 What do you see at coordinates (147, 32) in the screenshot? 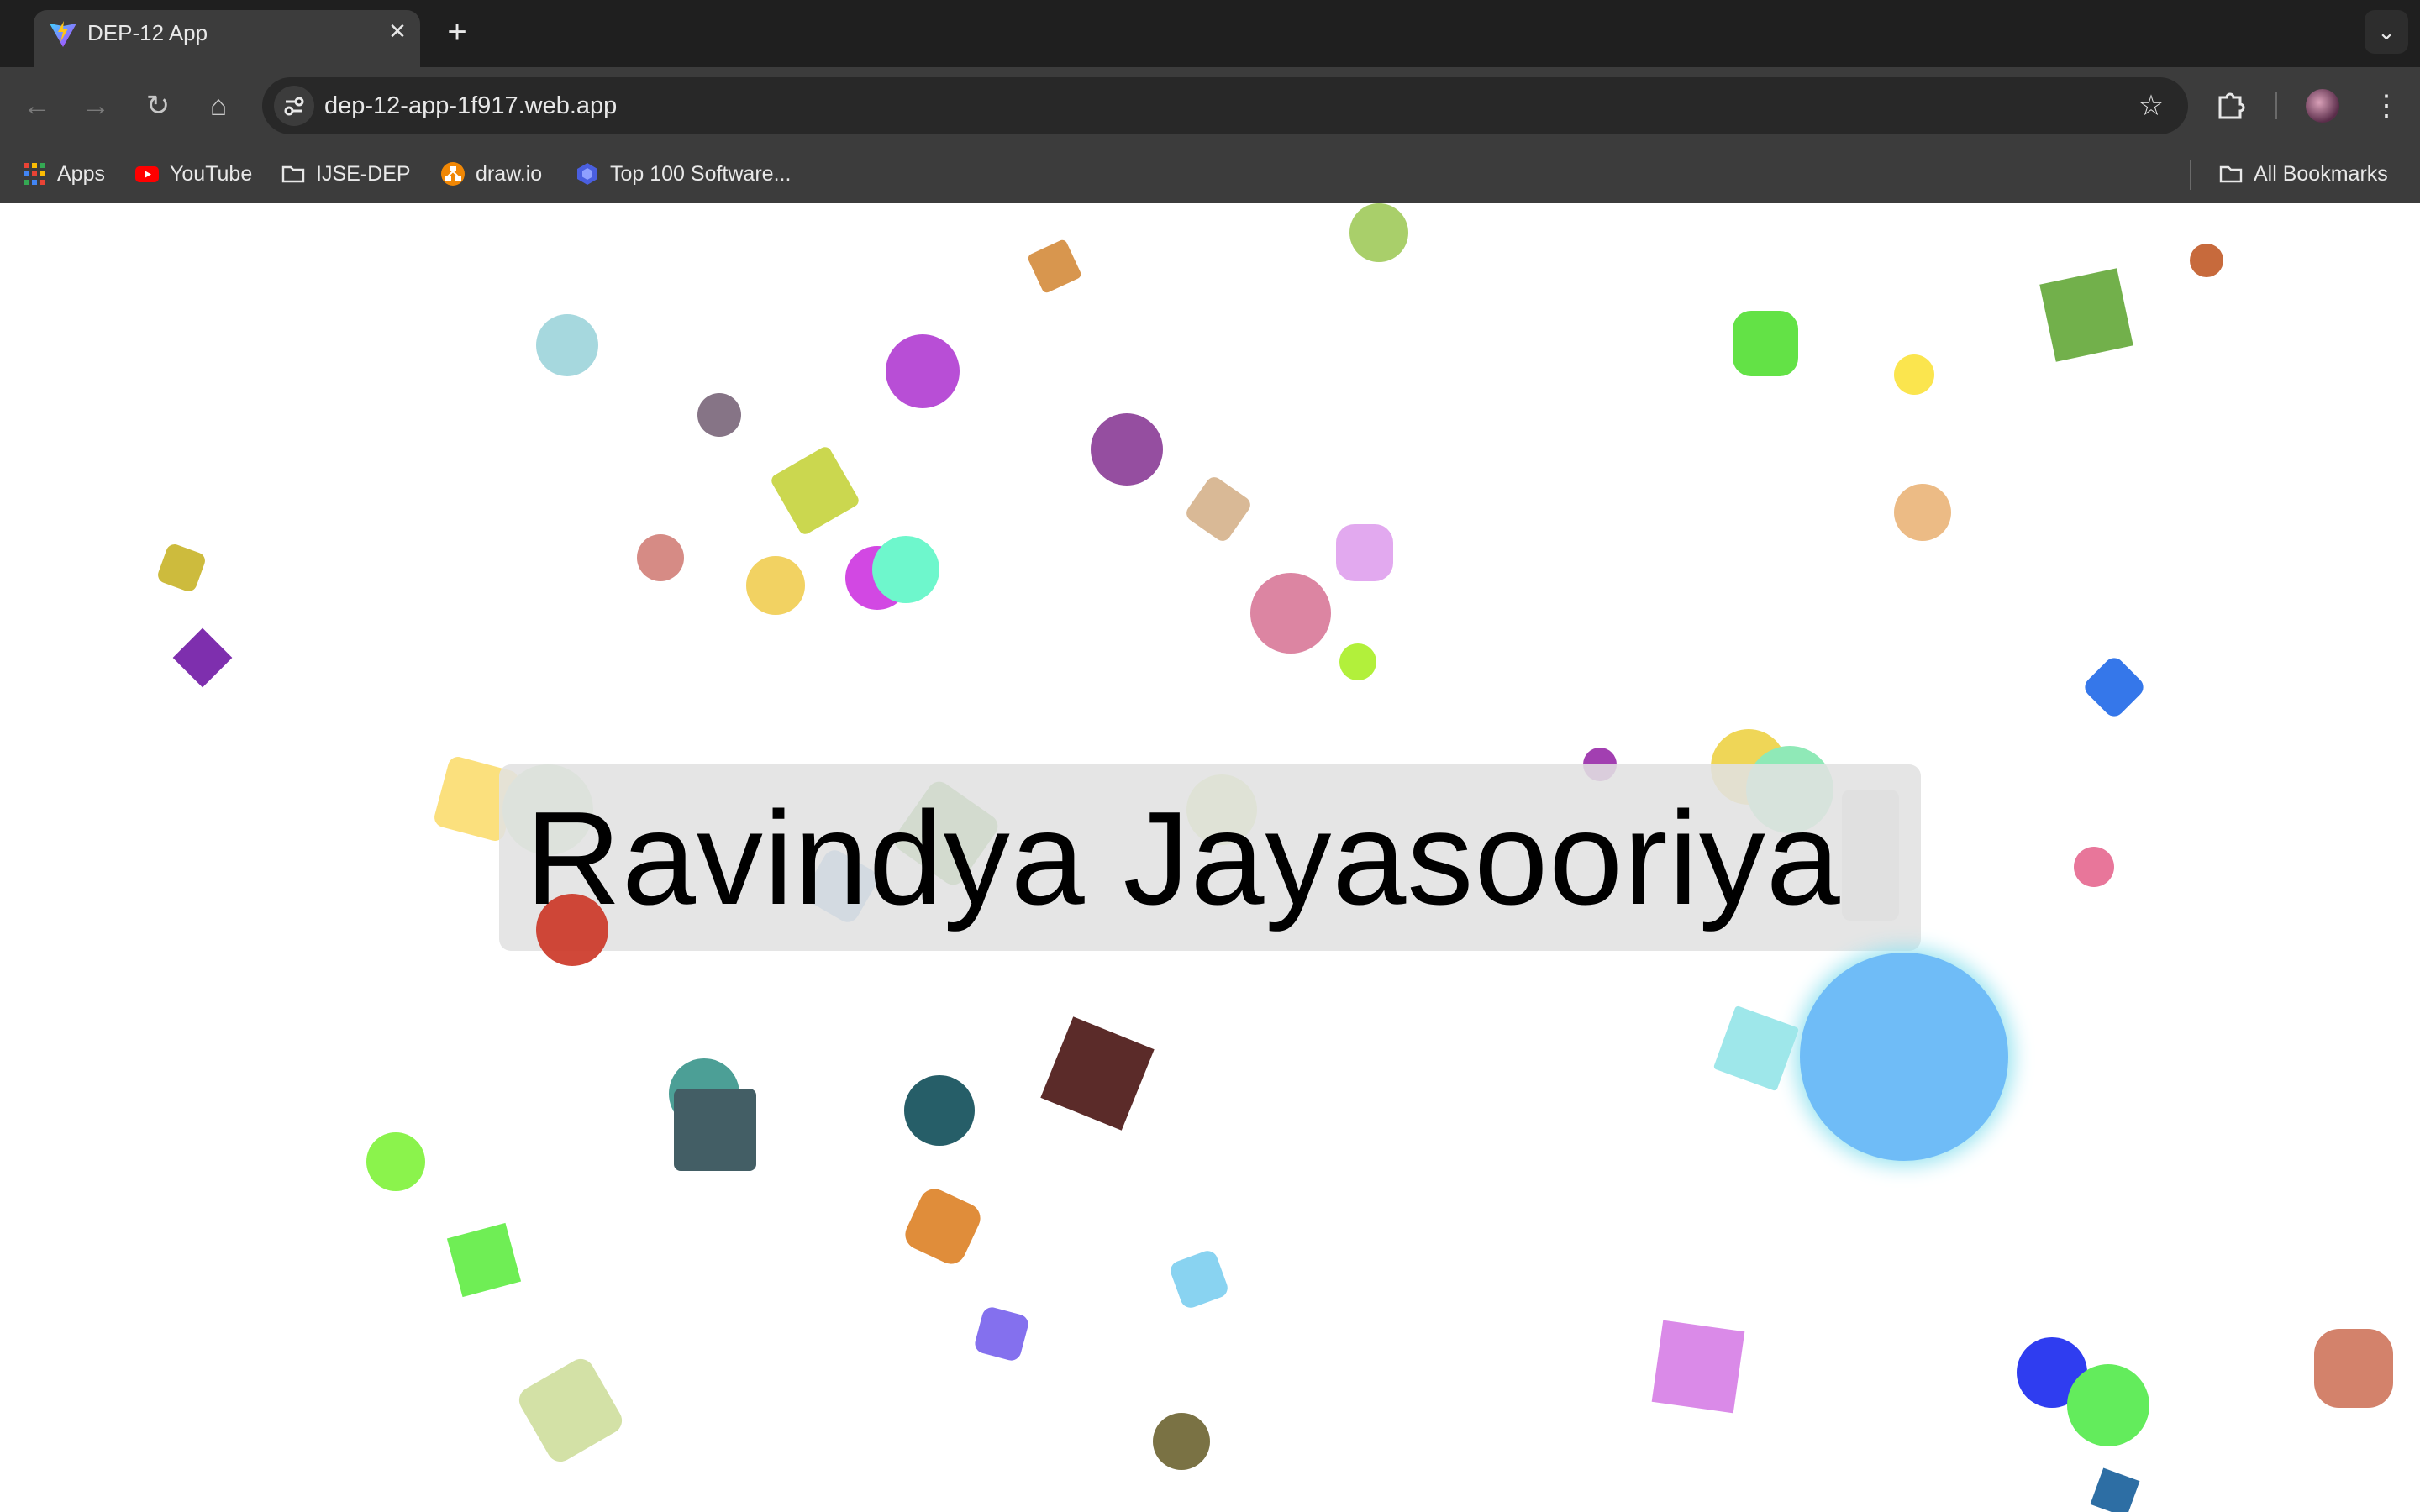
I see `tab-title: DEP-12 App` at bounding box center [147, 32].